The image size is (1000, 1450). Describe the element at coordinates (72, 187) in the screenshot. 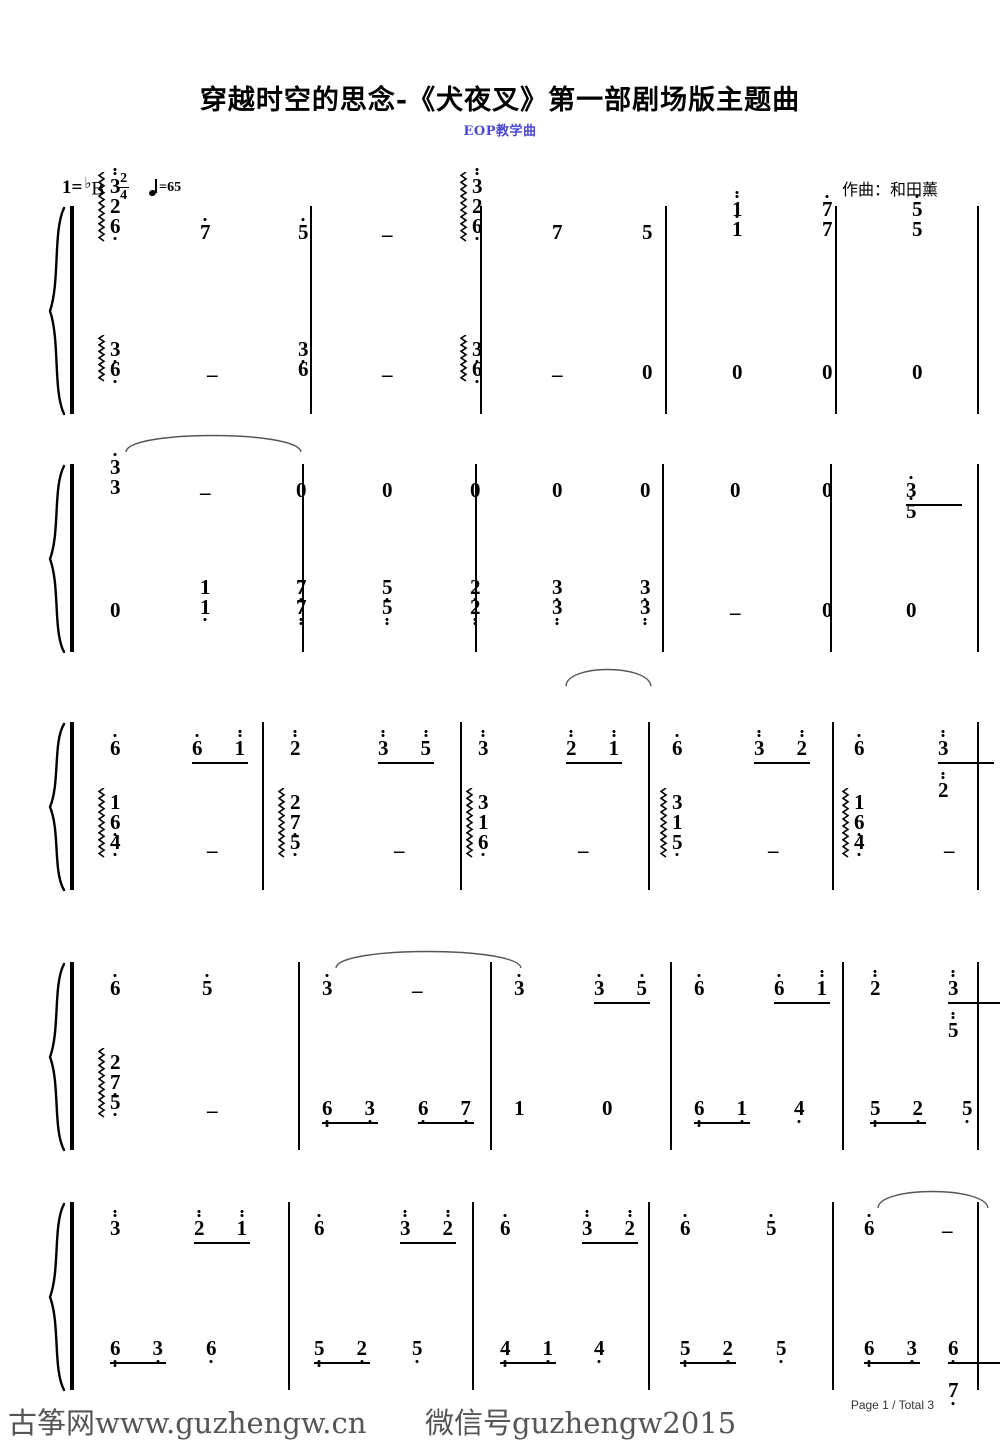

I see `key-label: 1=` at that location.